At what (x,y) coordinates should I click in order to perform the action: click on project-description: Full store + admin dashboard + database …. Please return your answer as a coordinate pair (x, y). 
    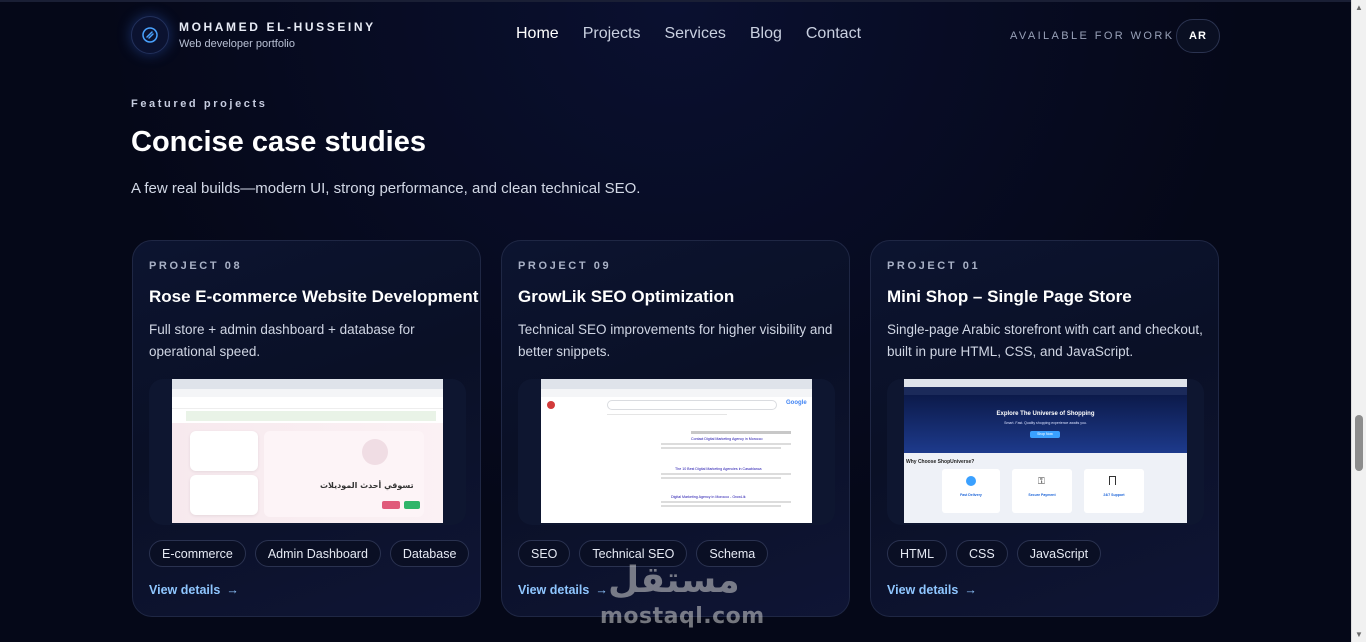
    Looking at the image, I should click on (282, 340).